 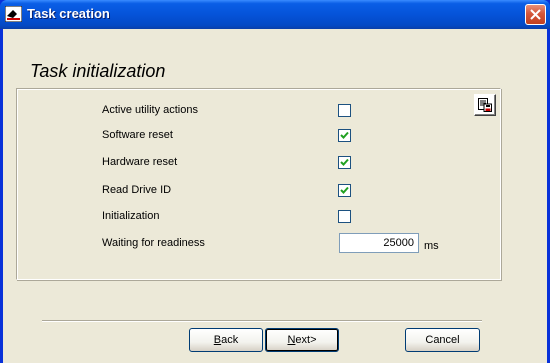 What do you see at coordinates (150, 110) in the screenshot?
I see `option-label-active-utility-actions: Active utility actions` at bounding box center [150, 110].